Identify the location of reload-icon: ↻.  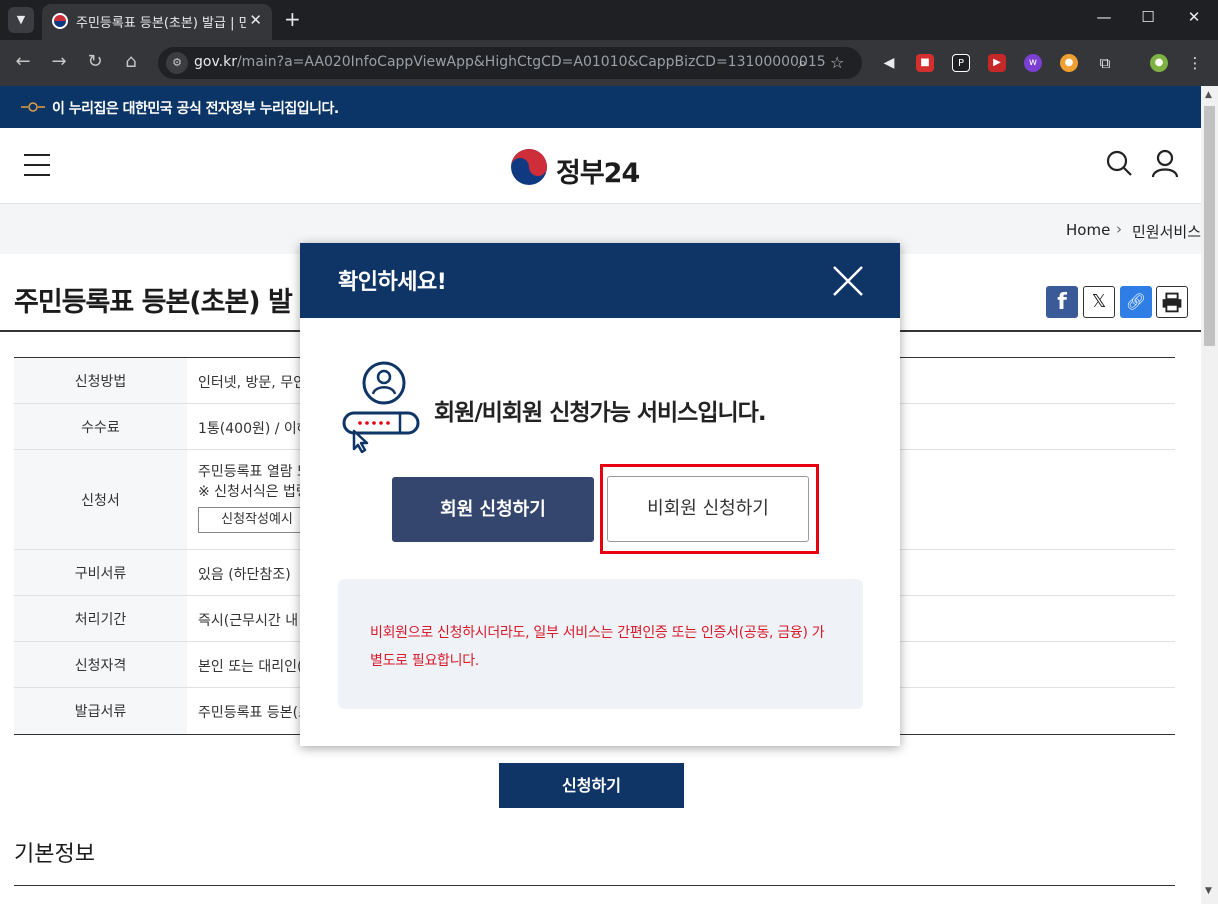
(95, 62).